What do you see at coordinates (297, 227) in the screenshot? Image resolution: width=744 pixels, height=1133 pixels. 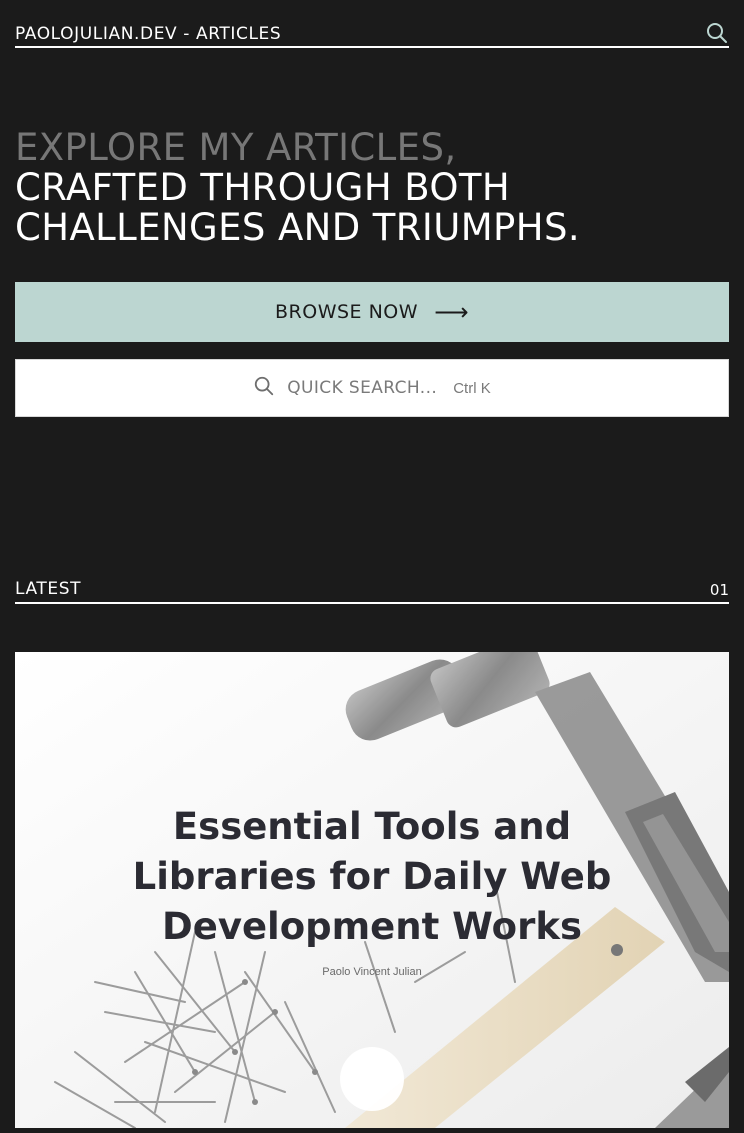 I see `hero-line-3: CHALLENGES AND TRIUMPHS.` at bounding box center [297, 227].